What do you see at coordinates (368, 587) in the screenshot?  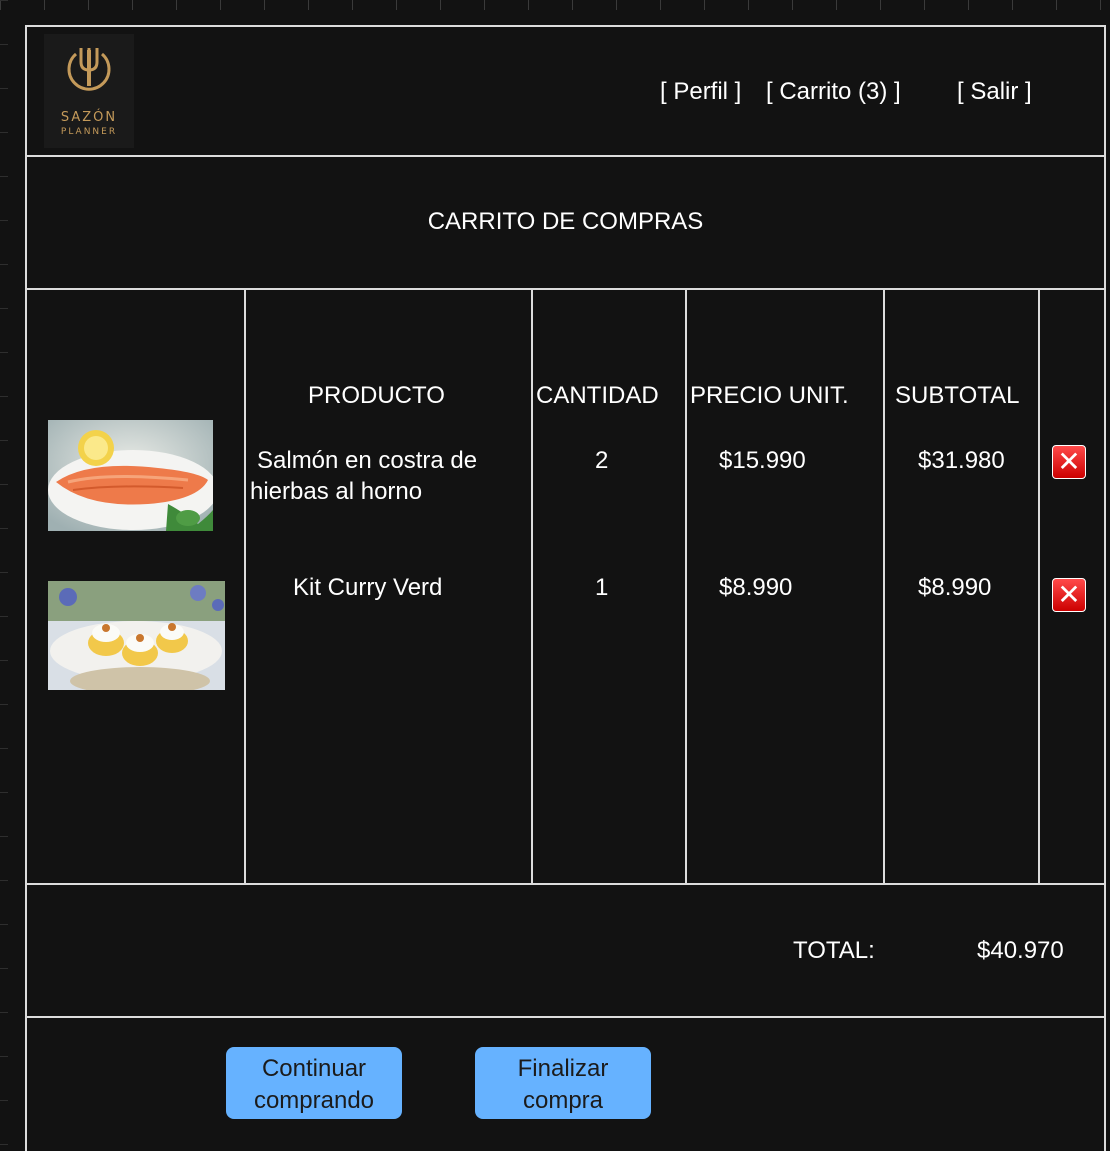 I see `product-name: Kit Curry Verd` at bounding box center [368, 587].